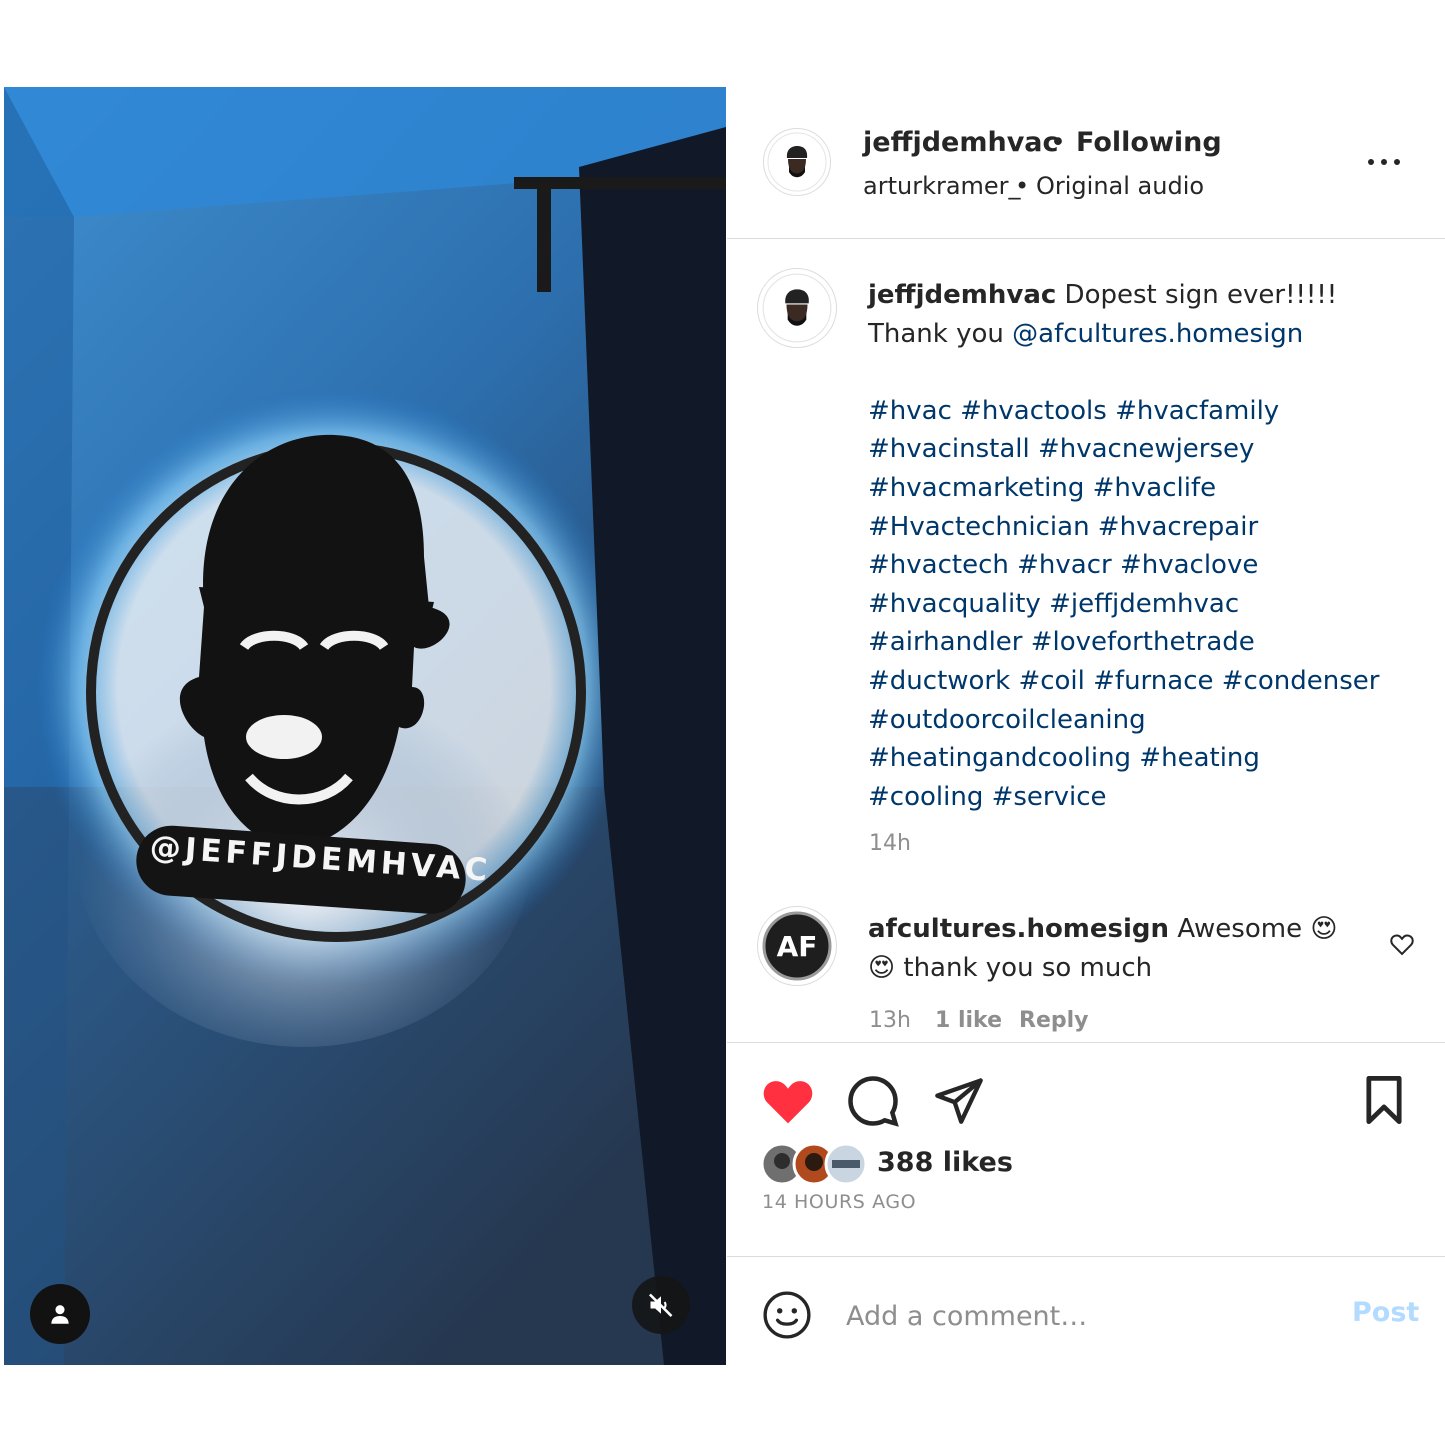 The height and width of the screenshot is (1445, 1445). What do you see at coordinates (1086, 1256) in the screenshot?
I see `add-comment-divider` at bounding box center [1086, 1256].